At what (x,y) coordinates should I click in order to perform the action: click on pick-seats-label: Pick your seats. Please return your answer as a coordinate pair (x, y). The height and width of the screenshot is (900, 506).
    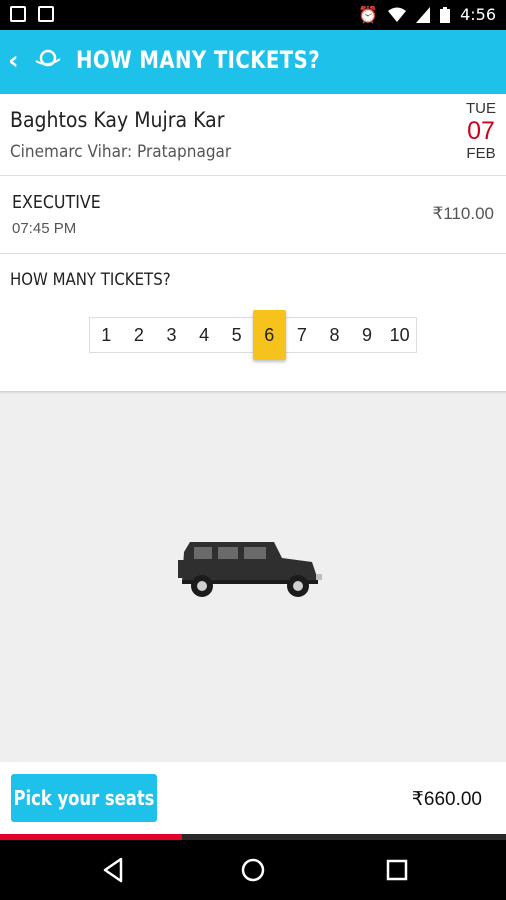
    Looking at the image, I should click on (84, 798).